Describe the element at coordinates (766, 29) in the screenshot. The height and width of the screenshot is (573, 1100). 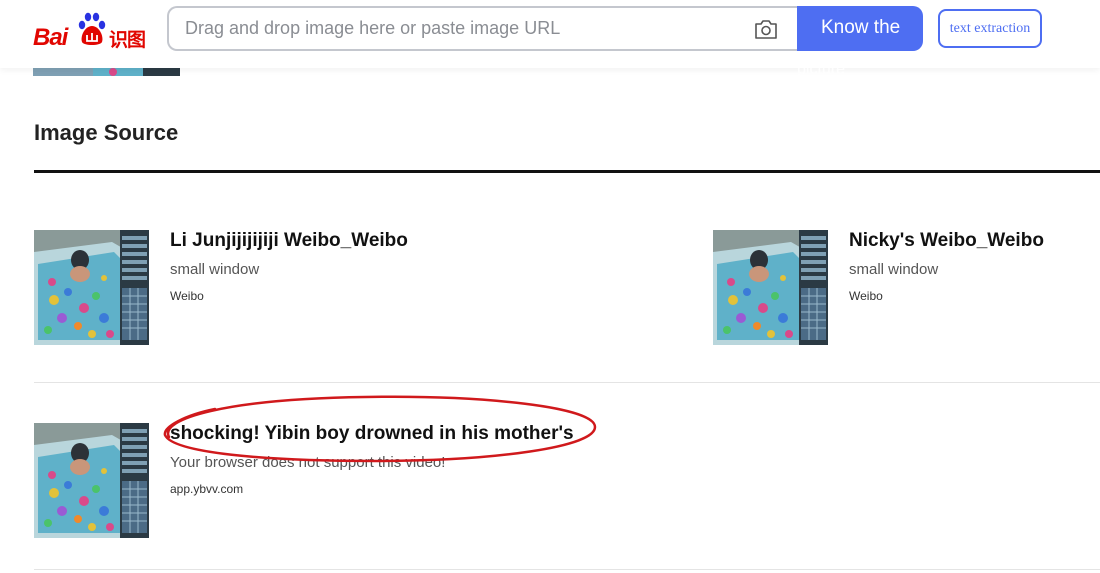
I see `camera-icon` at that location.